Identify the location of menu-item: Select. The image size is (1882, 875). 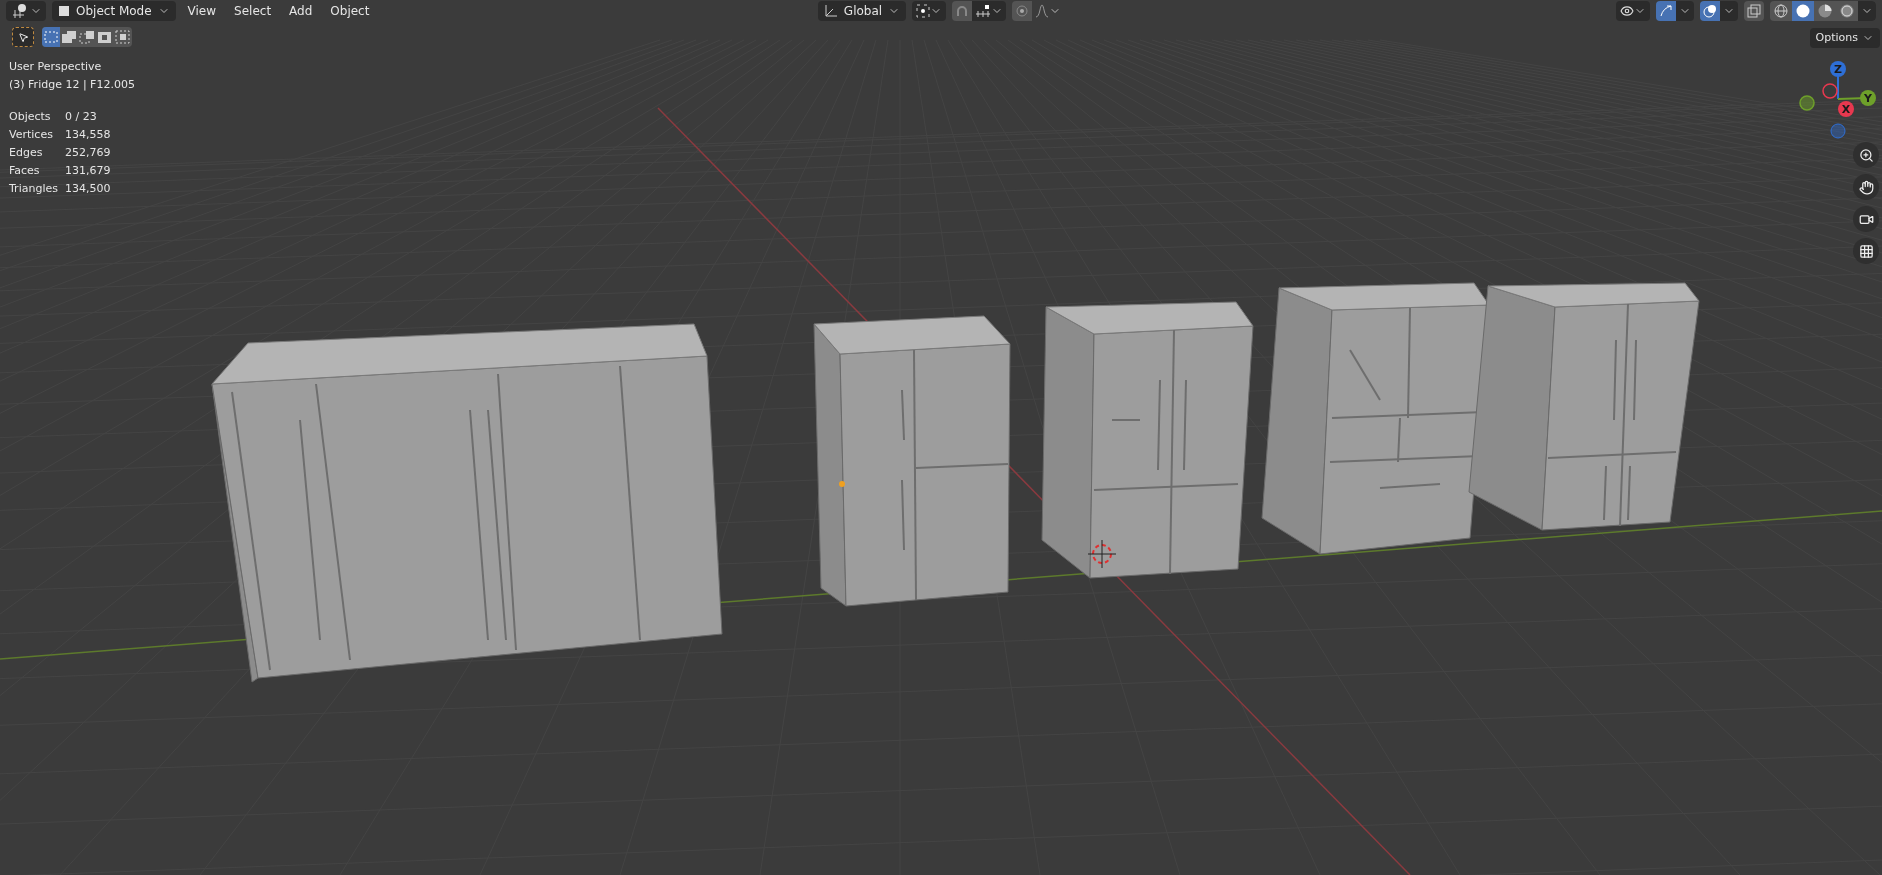
(253, 11).